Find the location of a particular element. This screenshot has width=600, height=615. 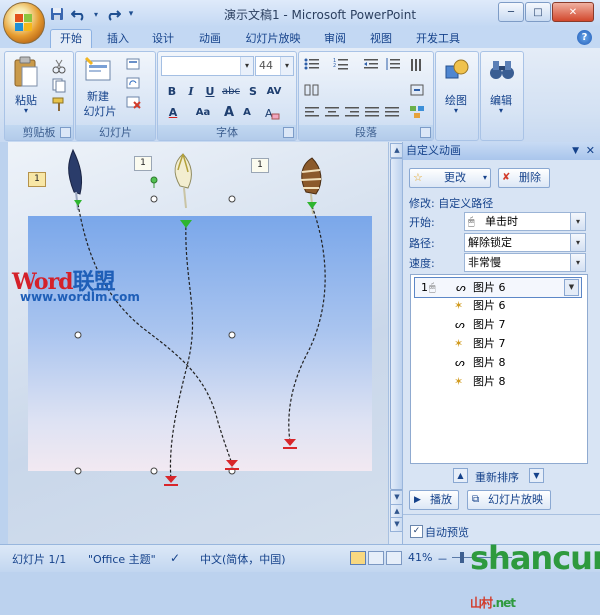

customize-qat-icon: ▾ is located at coordinates (131, 14).